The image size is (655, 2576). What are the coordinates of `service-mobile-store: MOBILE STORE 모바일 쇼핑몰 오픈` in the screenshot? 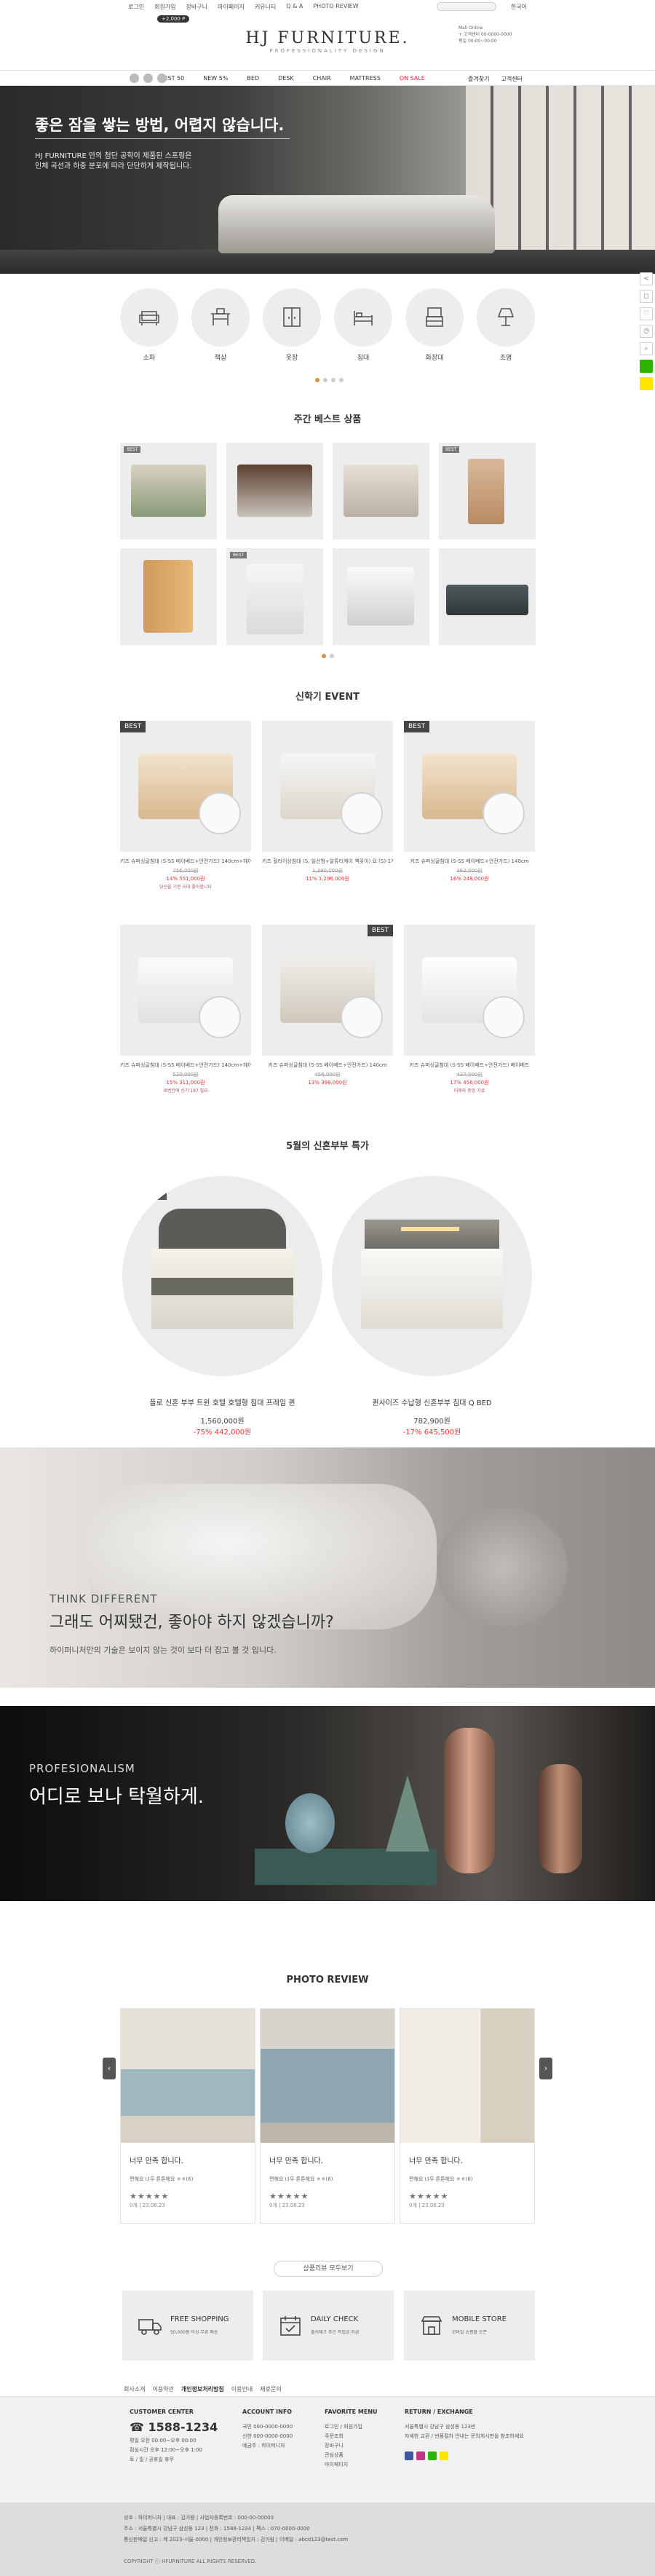 It's located at (469, 2326).